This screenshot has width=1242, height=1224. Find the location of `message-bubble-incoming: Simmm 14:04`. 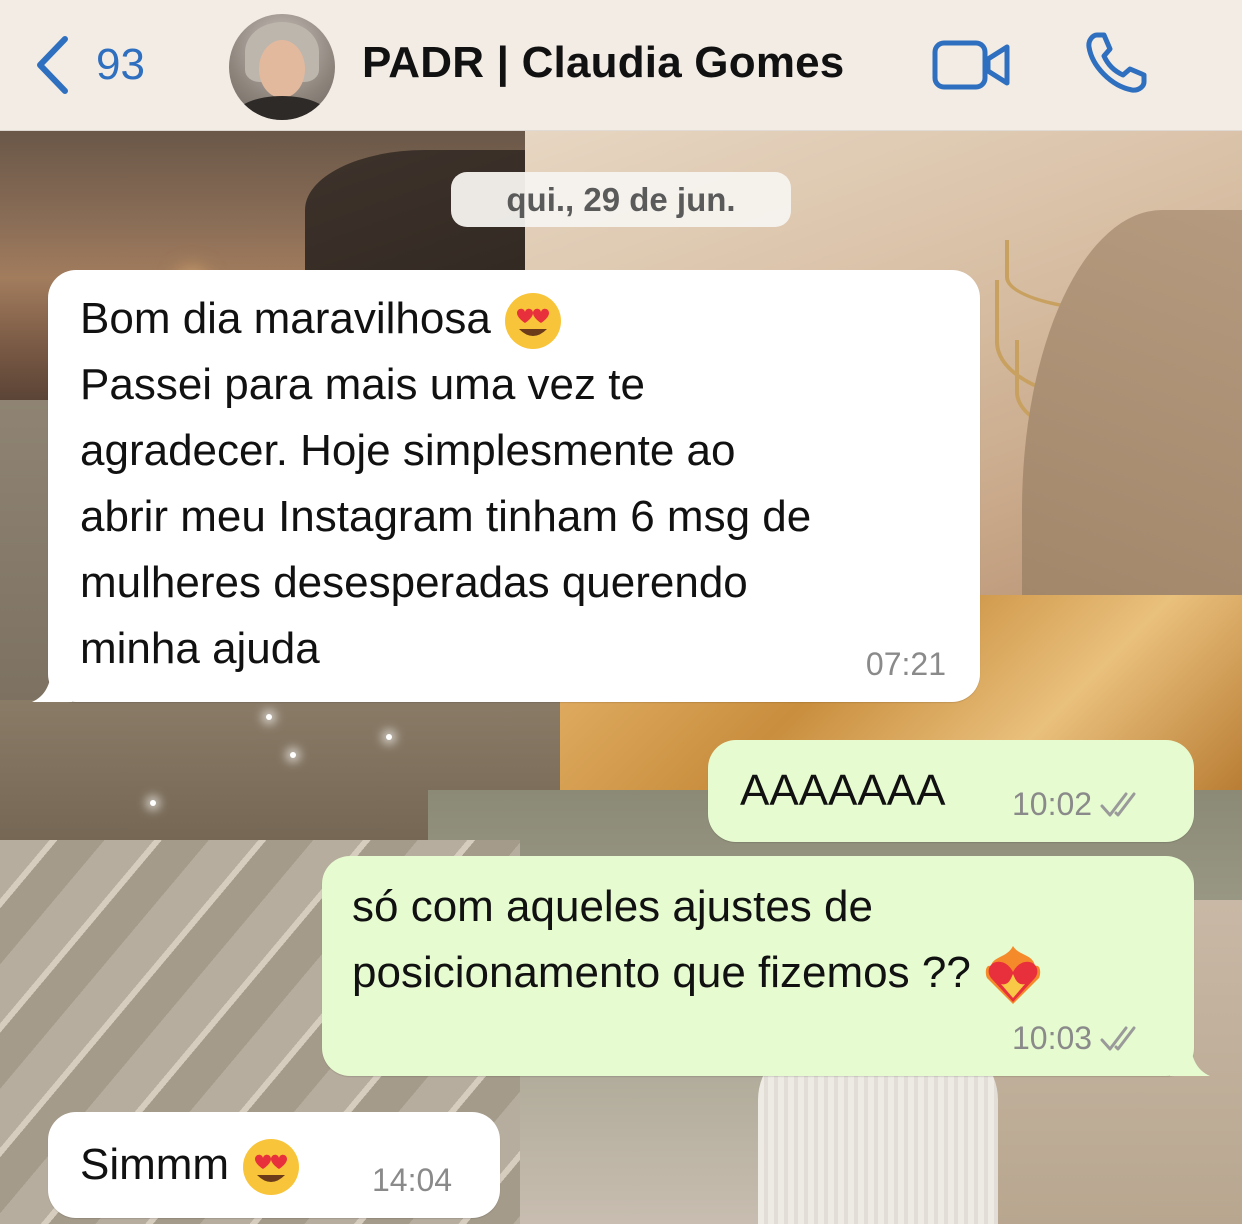

message-bubble-incoming: Simmm 14:04 is located at coordinates (274, 1165).